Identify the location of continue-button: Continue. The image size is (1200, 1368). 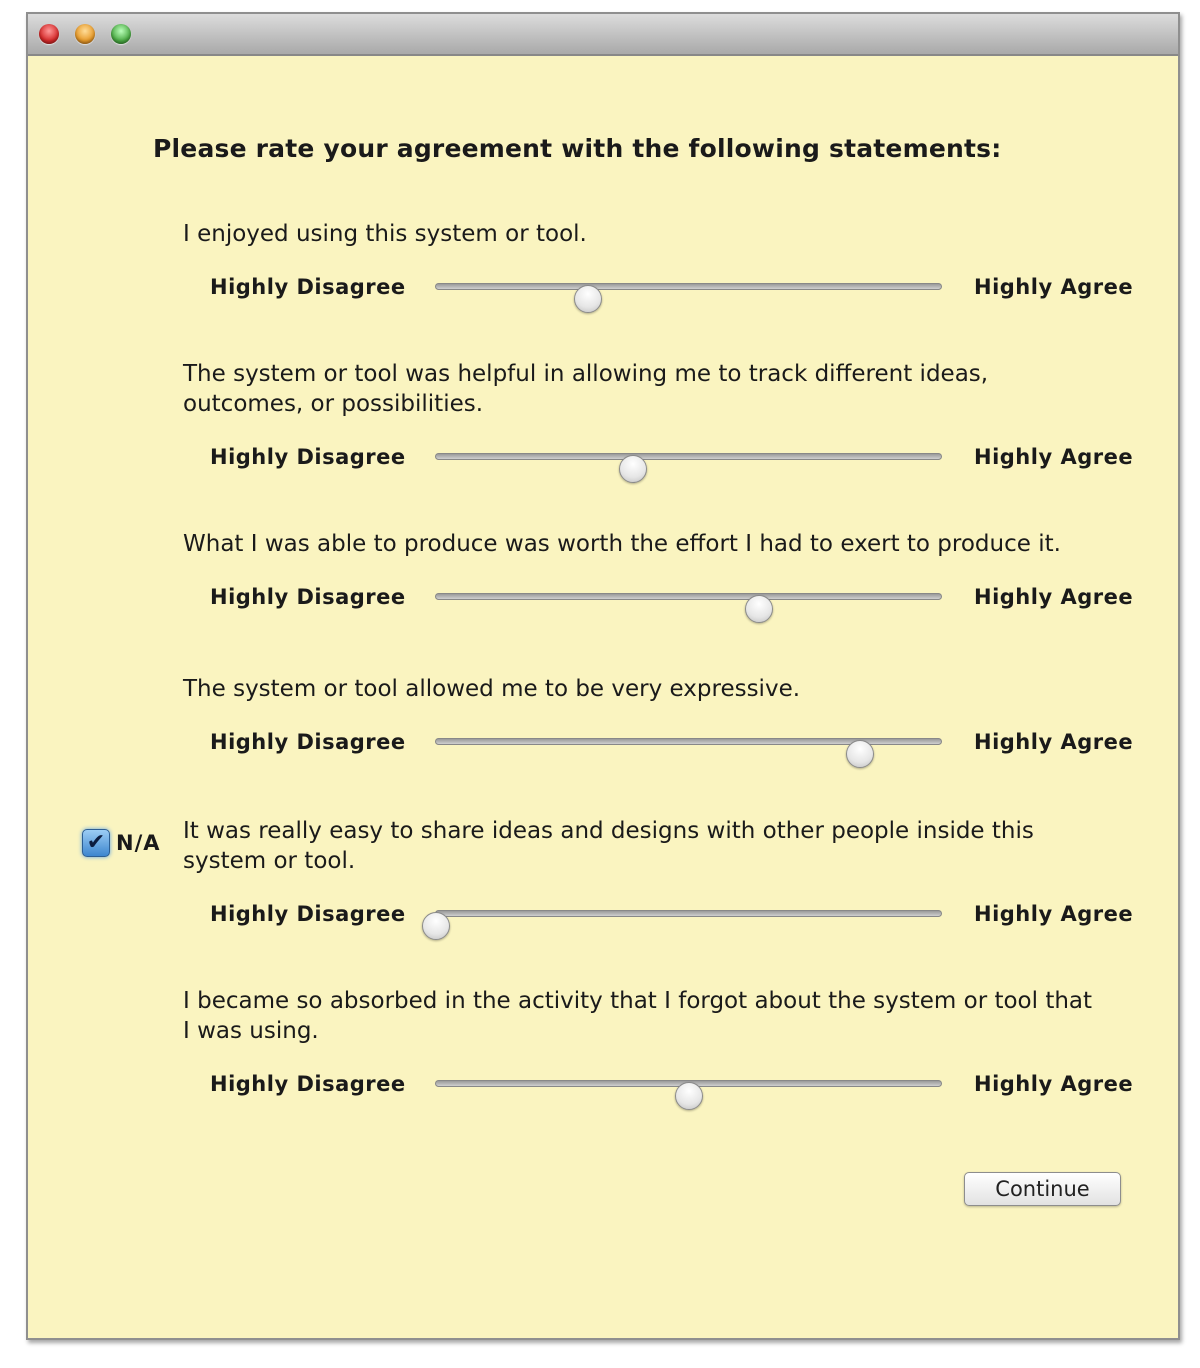
(1042, 1189).